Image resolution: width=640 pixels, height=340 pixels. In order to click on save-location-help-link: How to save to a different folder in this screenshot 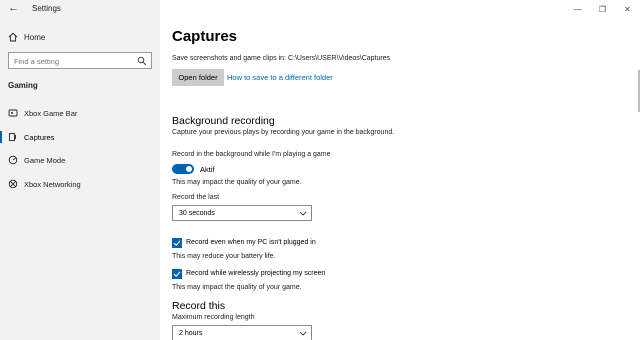, I will do `click(280, 77)`.